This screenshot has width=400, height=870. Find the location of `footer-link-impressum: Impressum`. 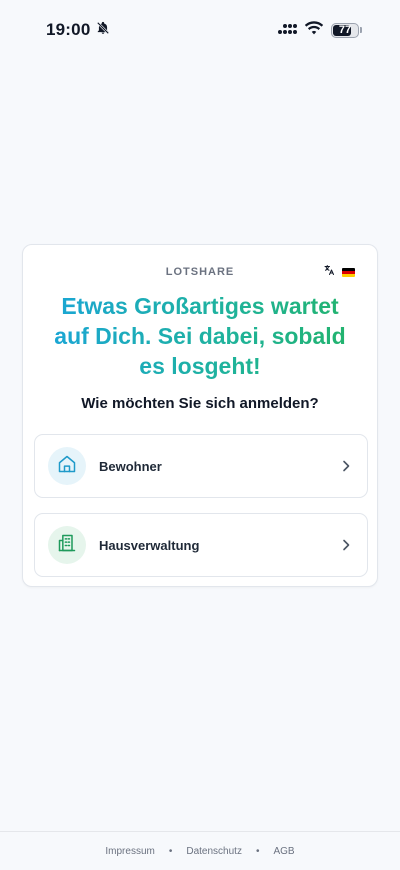

footer-link-impressum: Impressum is located at coordinates (129, 851).